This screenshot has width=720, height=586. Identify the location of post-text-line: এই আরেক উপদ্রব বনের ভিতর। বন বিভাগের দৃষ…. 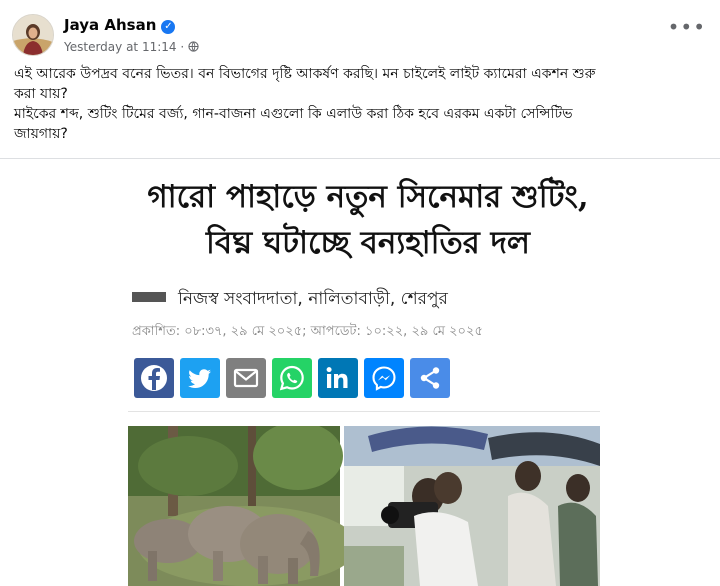
(305, 74).